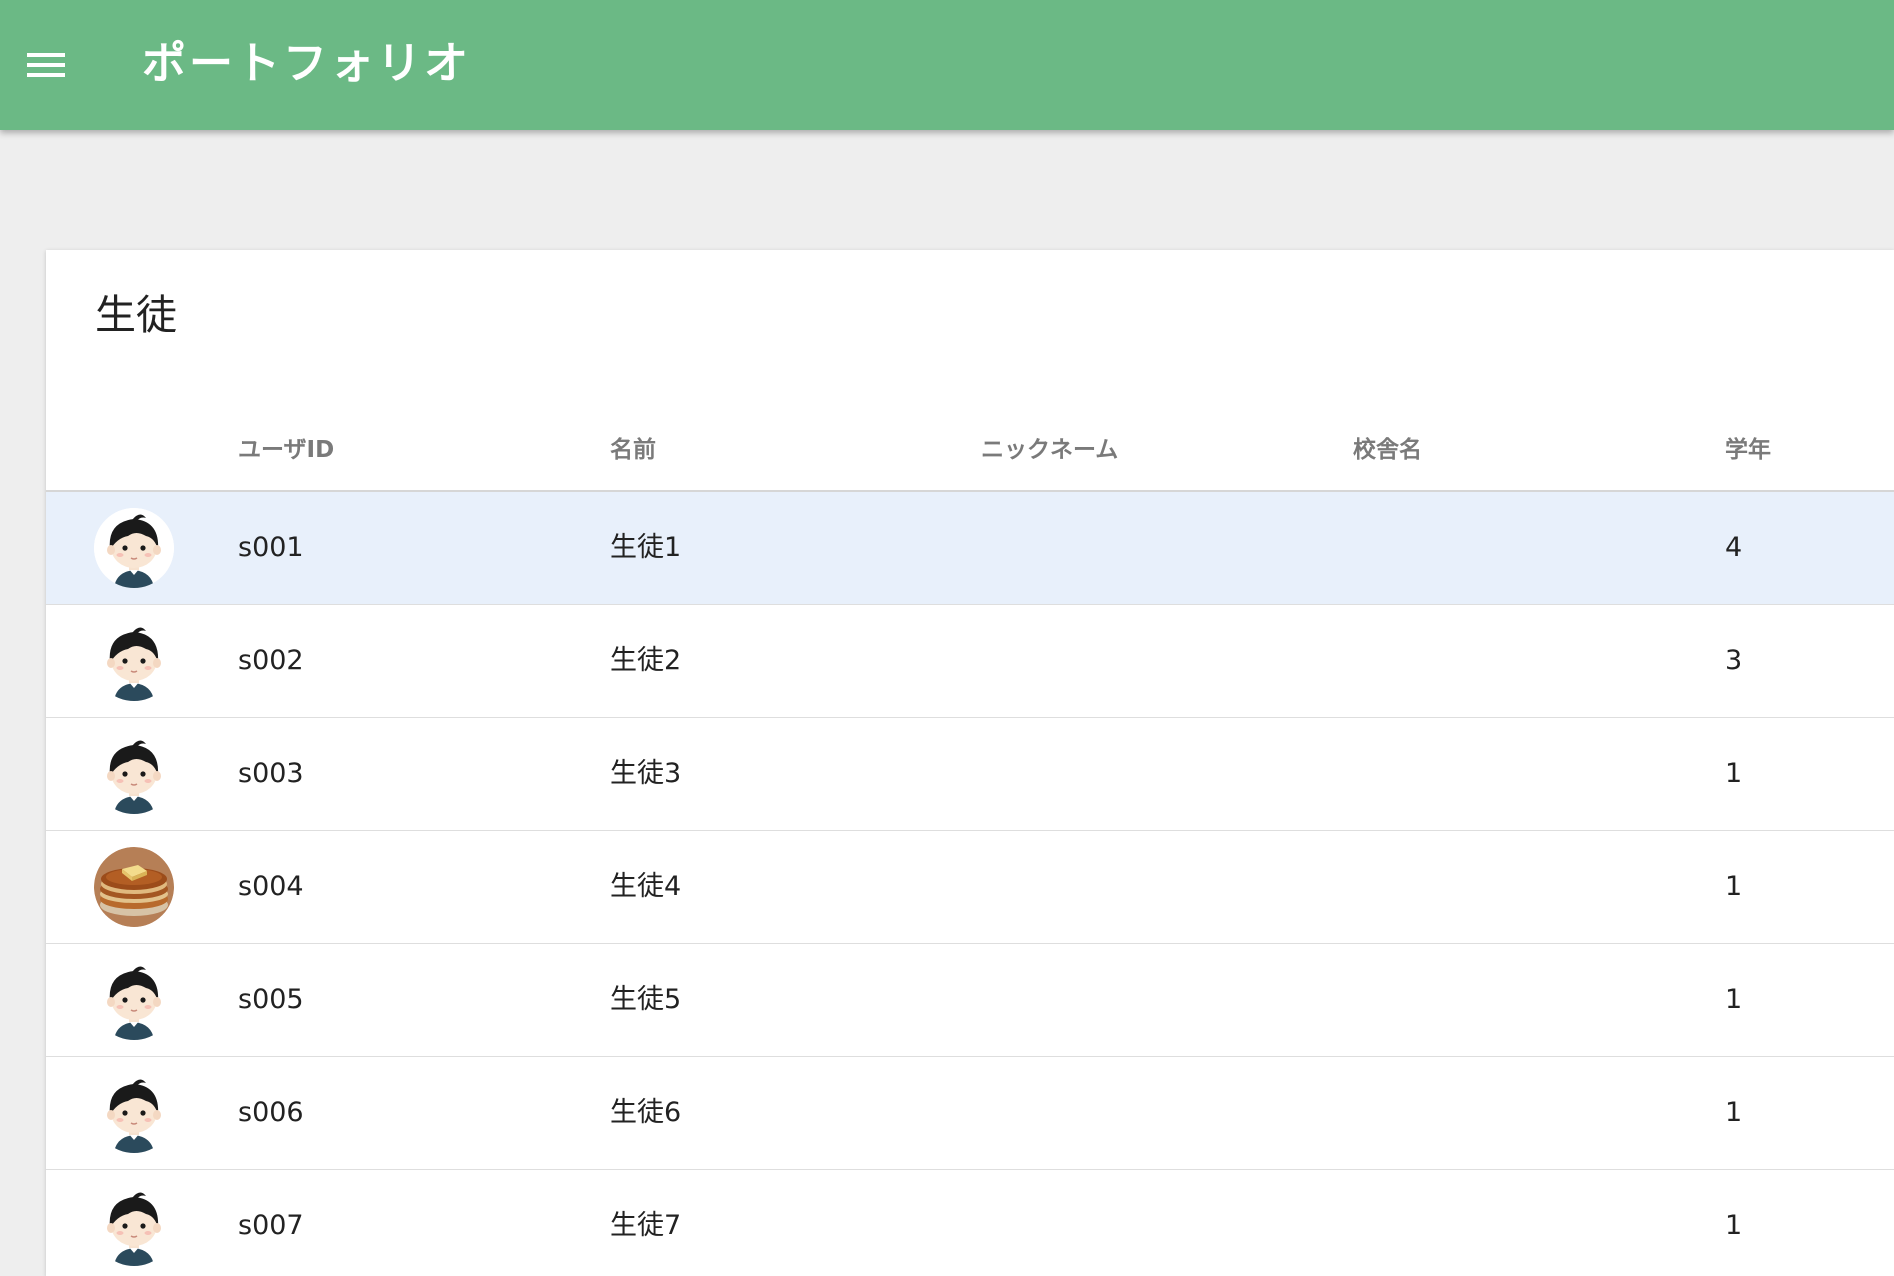 This screenshot has width=1894, height=1276. What do you see at coordinates (1049, 450) in the screenshot?
I see `column-header-nickname: ニックネーム` at bounding box center [1049, 450].